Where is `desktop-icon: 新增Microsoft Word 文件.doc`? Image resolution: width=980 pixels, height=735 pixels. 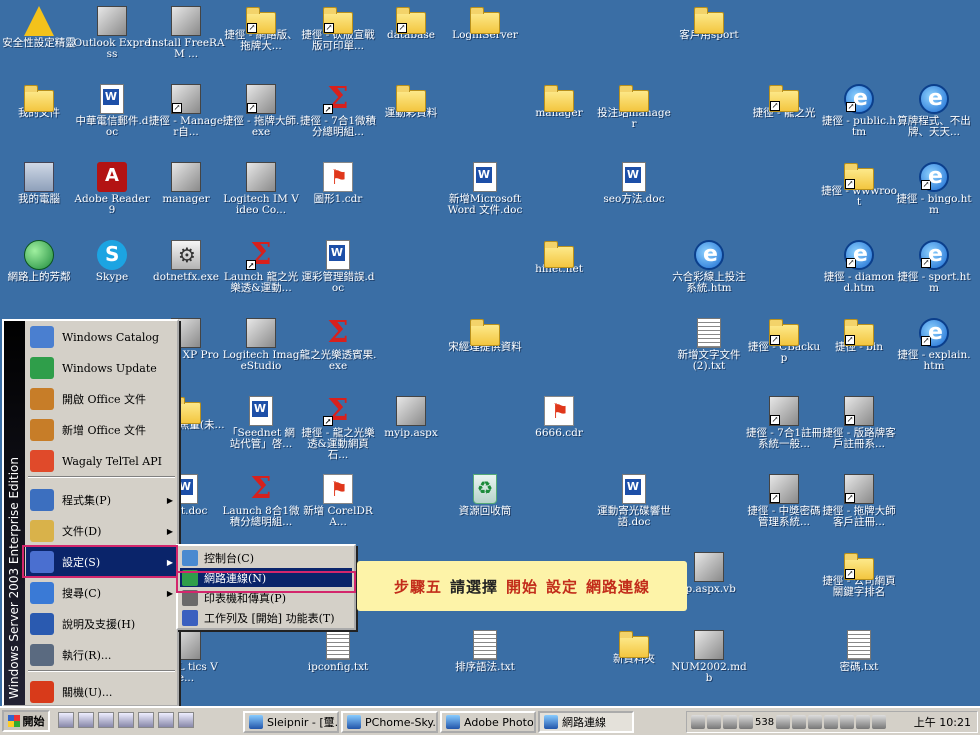 desktop-icon: 新增Microsoft Word 文件.doc is located at coordinates (485, 188).